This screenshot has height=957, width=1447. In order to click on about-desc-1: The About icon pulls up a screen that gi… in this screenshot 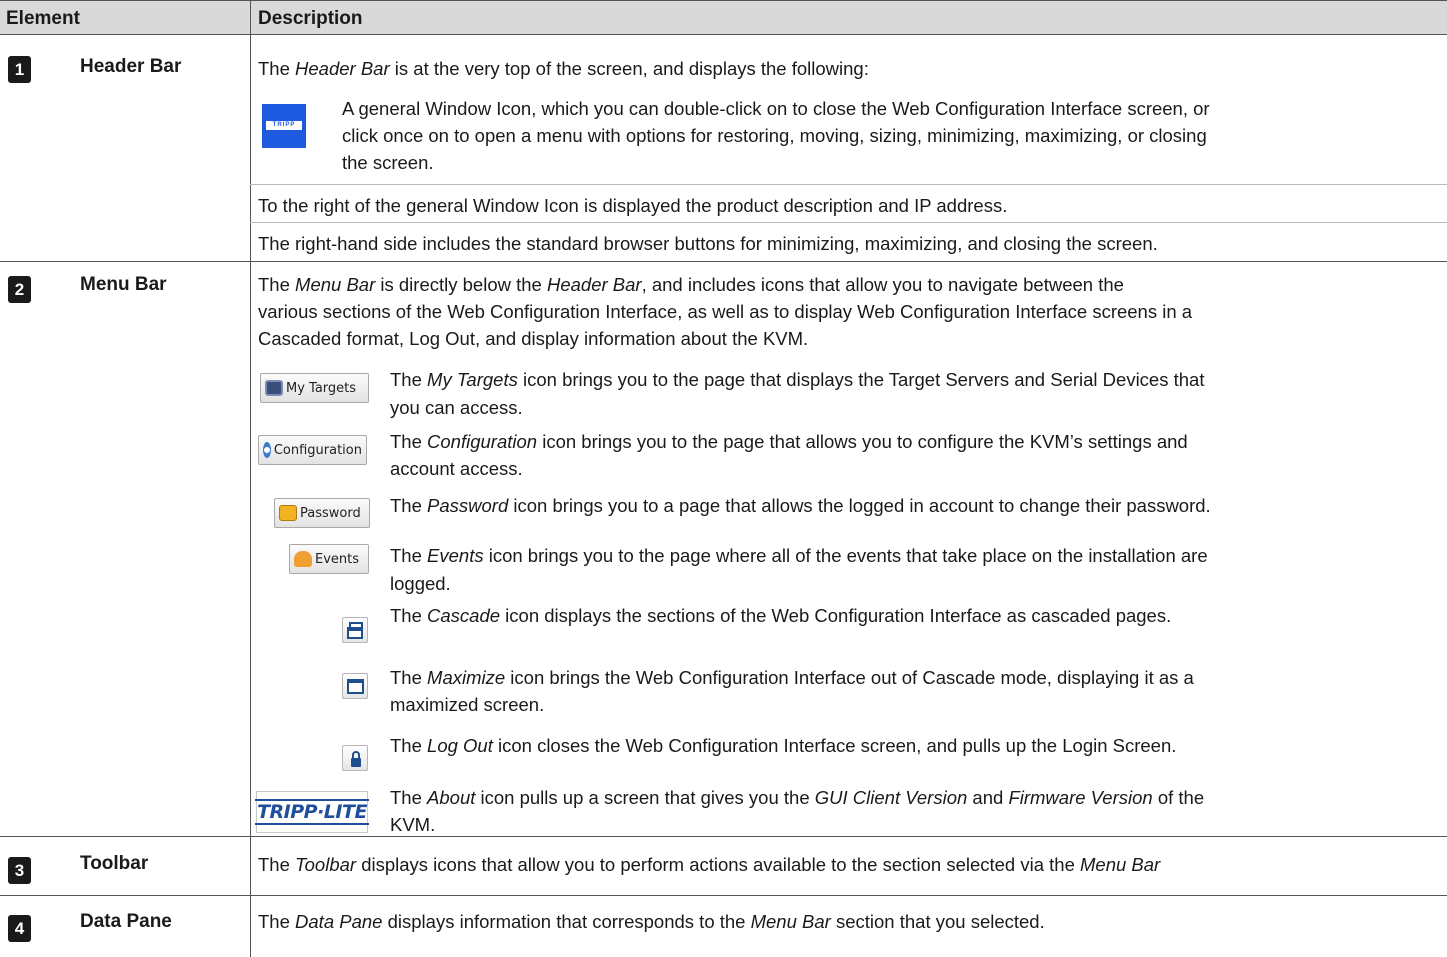, I will do `click(797, 797)`.